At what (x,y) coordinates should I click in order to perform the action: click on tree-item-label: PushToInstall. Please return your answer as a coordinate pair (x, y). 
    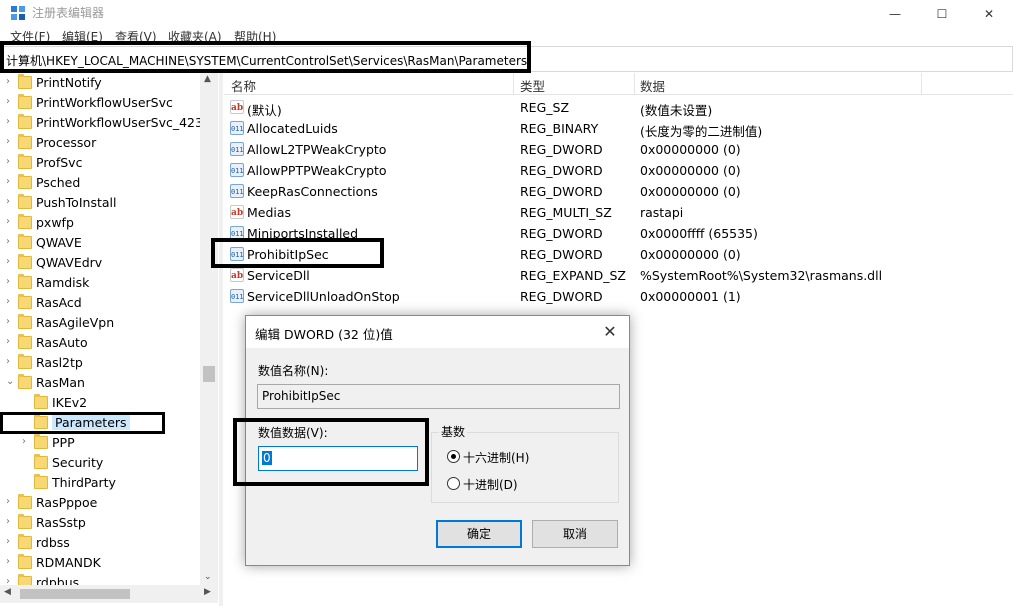
    Looking at the image, I should click on (76, 202).